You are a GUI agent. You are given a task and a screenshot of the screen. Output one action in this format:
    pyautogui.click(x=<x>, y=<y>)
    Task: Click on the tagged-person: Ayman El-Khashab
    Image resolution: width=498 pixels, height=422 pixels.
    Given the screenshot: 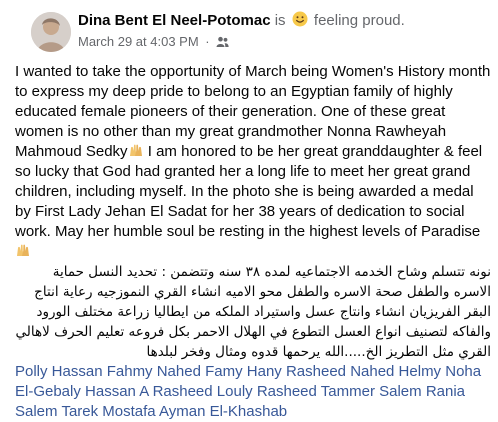 What is the action you would take?
    pyautogui.click(x=223, y=411)
    